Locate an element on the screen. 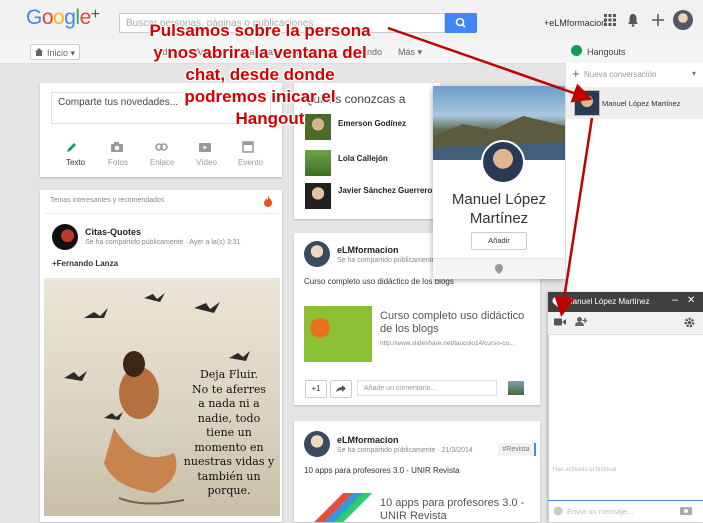 The height and width of the screenshot is (523, 703). blog-thumbnail is located at coordinates (338, 334).